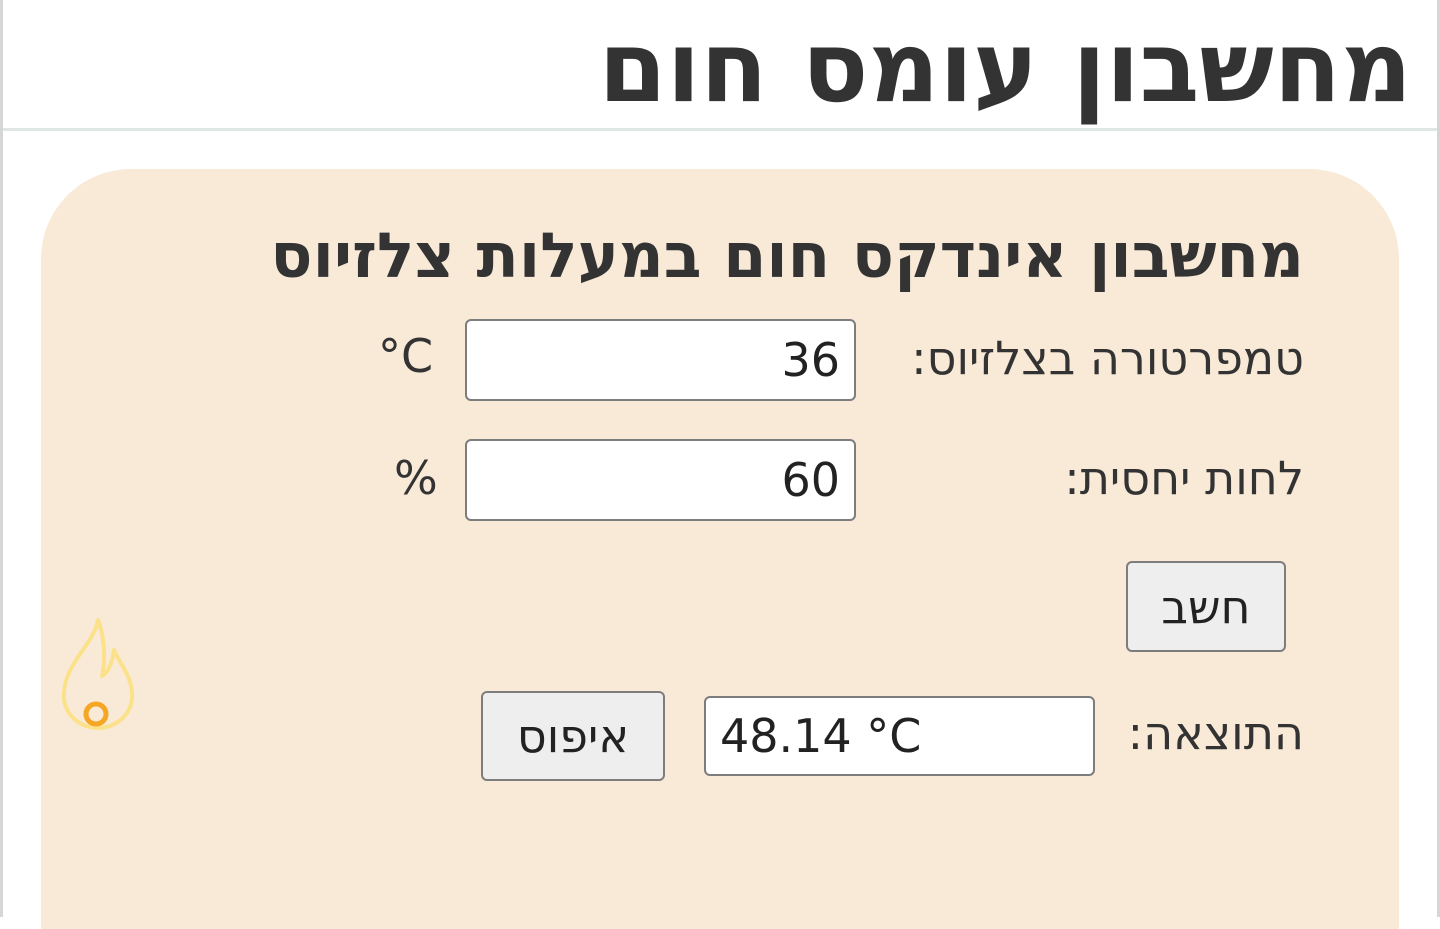 The height and width of the screenshot is (929, 1440). I want to click on page-title: מחשבון עומס חום, so click(1005, 68).